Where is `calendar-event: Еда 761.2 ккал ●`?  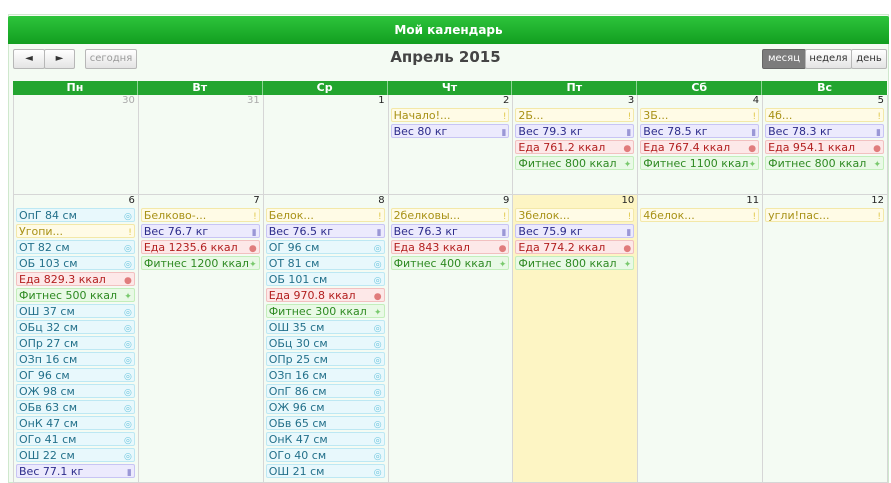 calendar-event: Еда 761.2 ккал ● is located at coordinates (575, 147).